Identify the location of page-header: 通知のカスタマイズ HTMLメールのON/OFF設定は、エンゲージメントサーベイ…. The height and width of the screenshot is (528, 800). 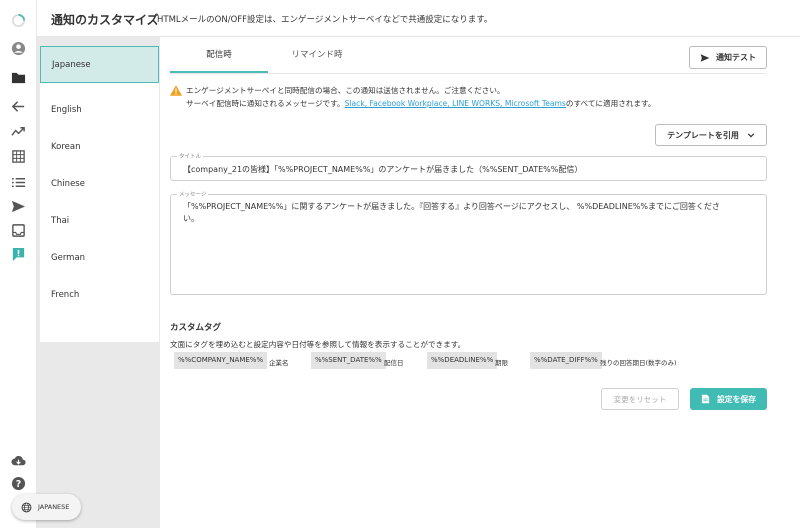
(418, 18).